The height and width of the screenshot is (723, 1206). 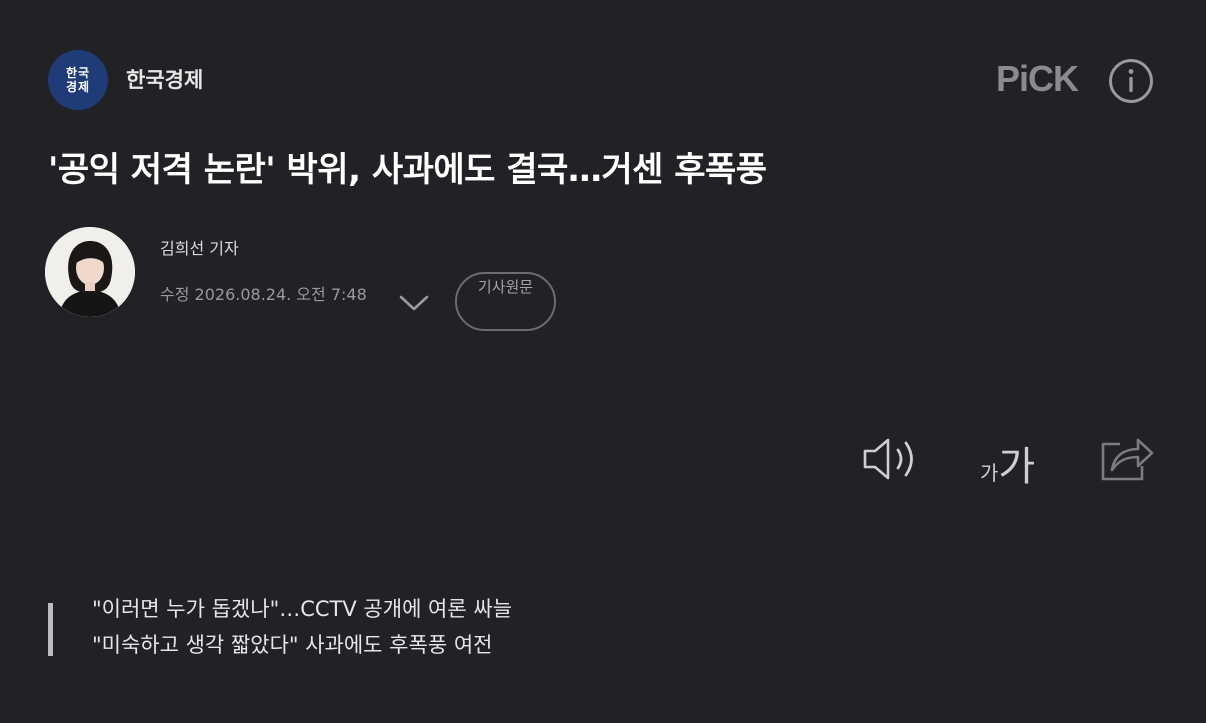 What do you see at coordinates (78, 73) in the screenshot?
I see `press-logo-line1: 한국` at bounding box center [78, 73].